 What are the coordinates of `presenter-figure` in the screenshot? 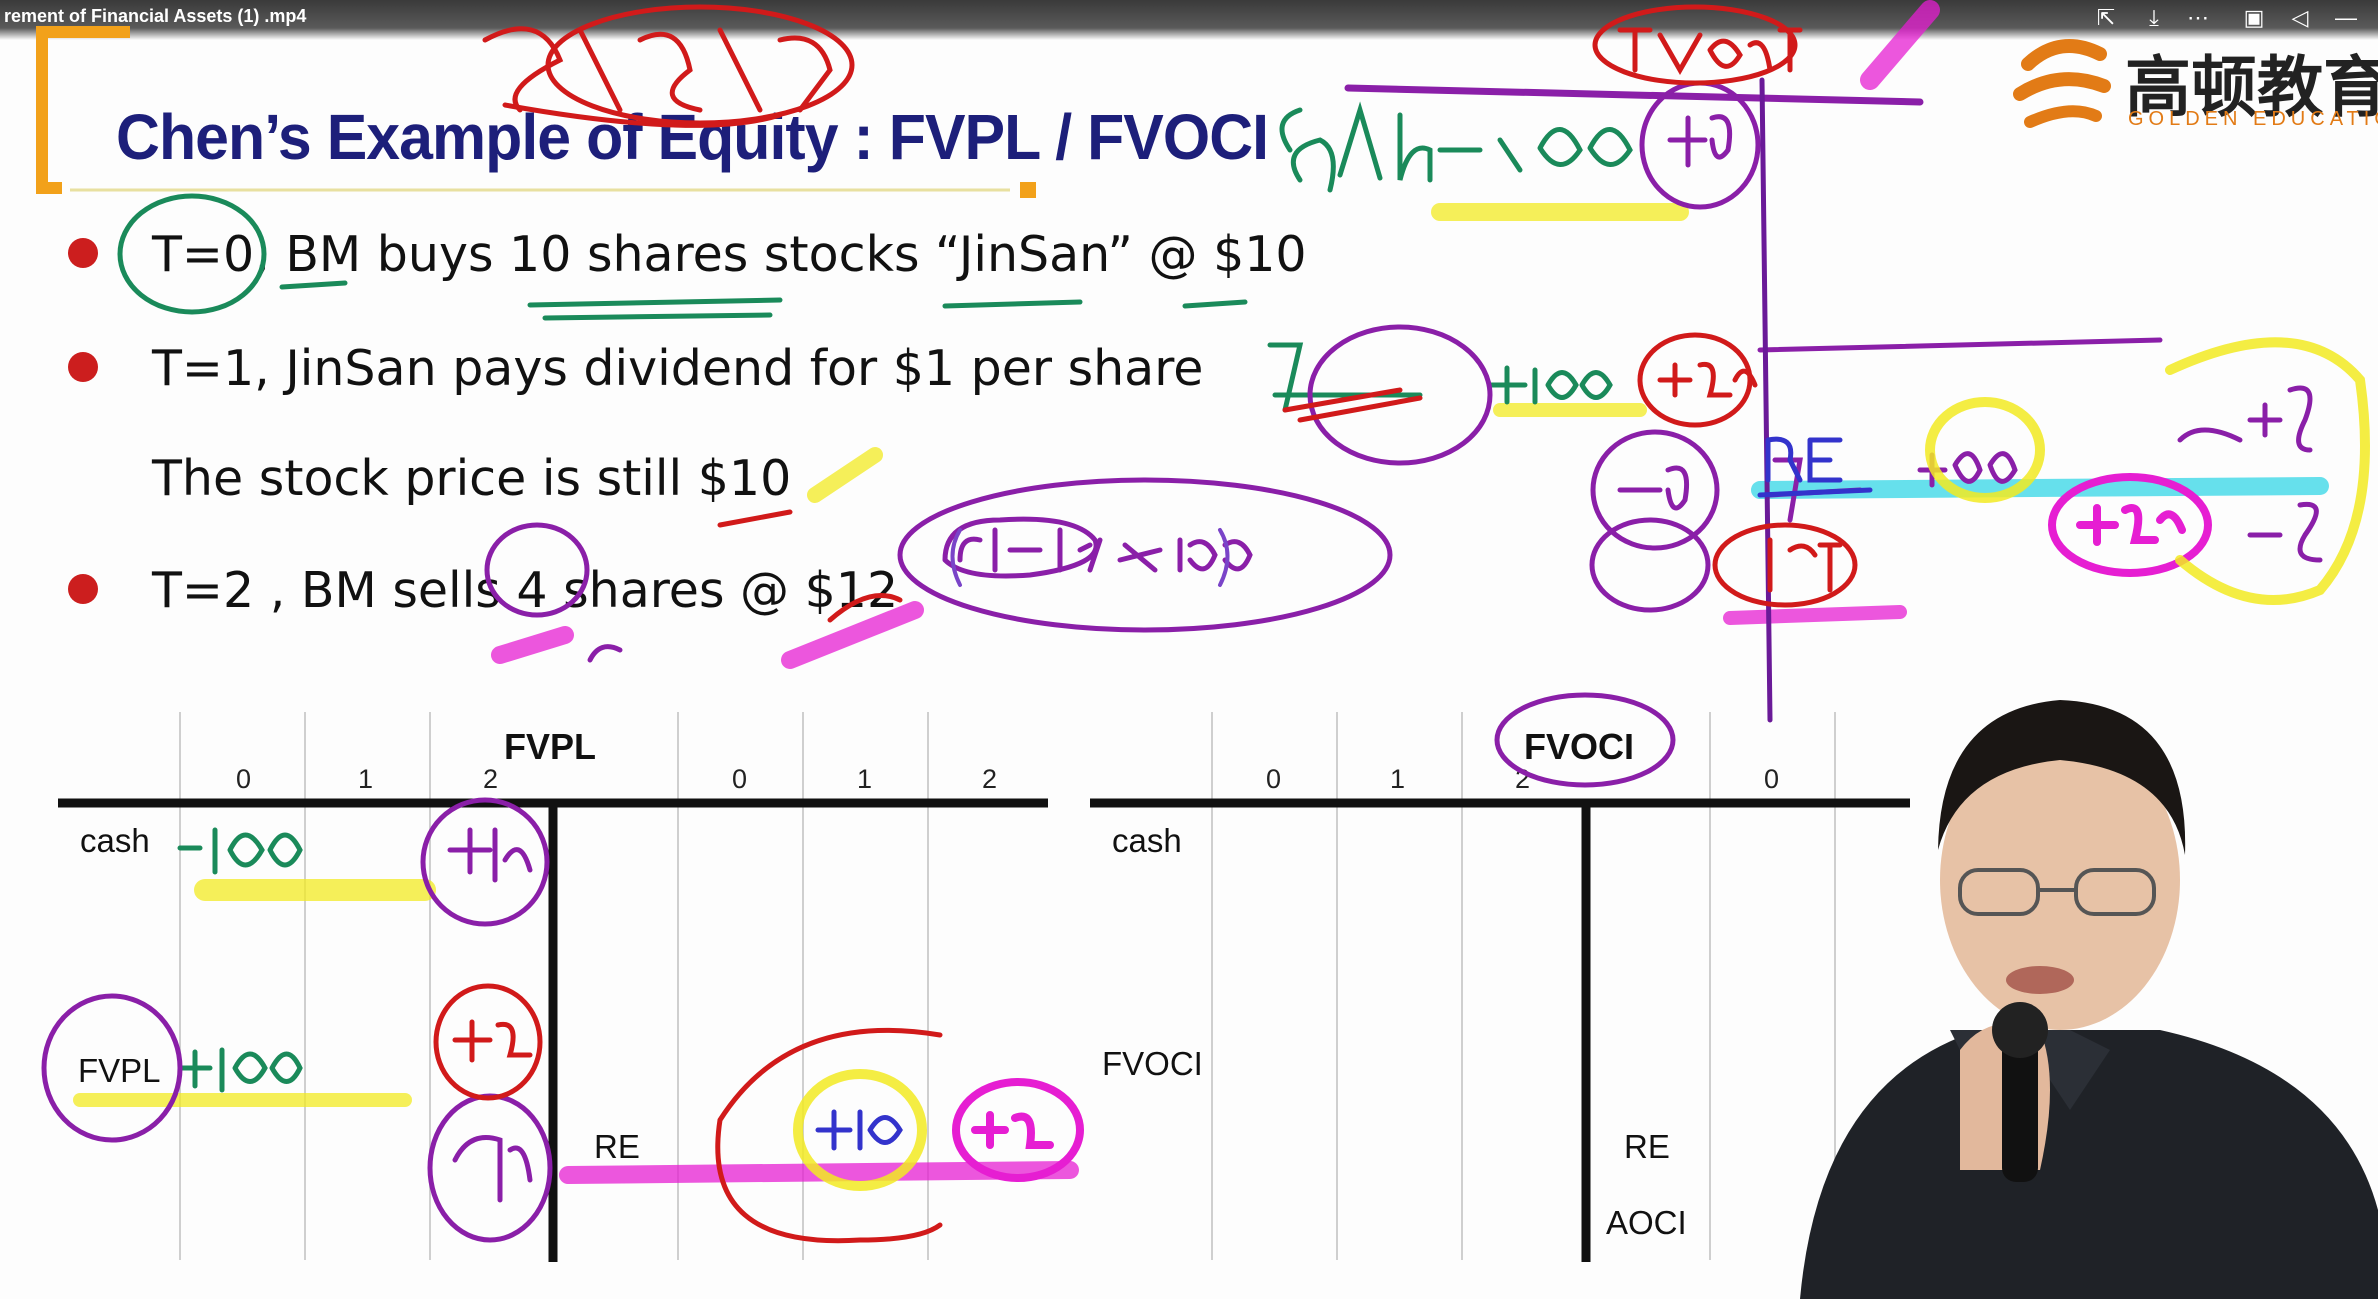 It's located at (2089, 999).